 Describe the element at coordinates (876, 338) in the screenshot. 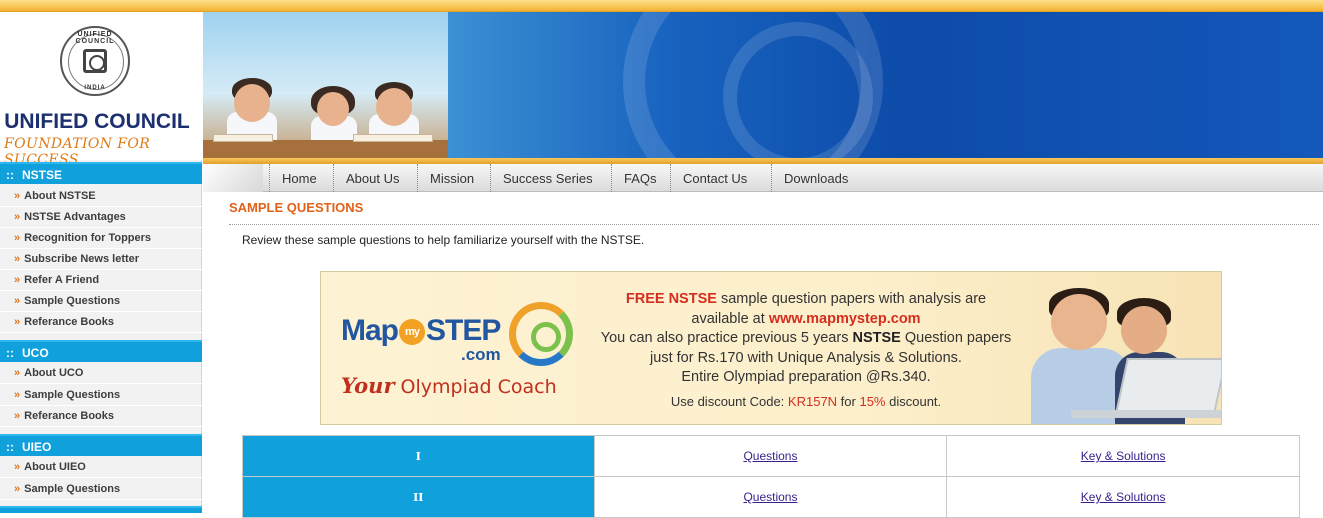

I see `ad-bold-text: NSTSE` at that location.